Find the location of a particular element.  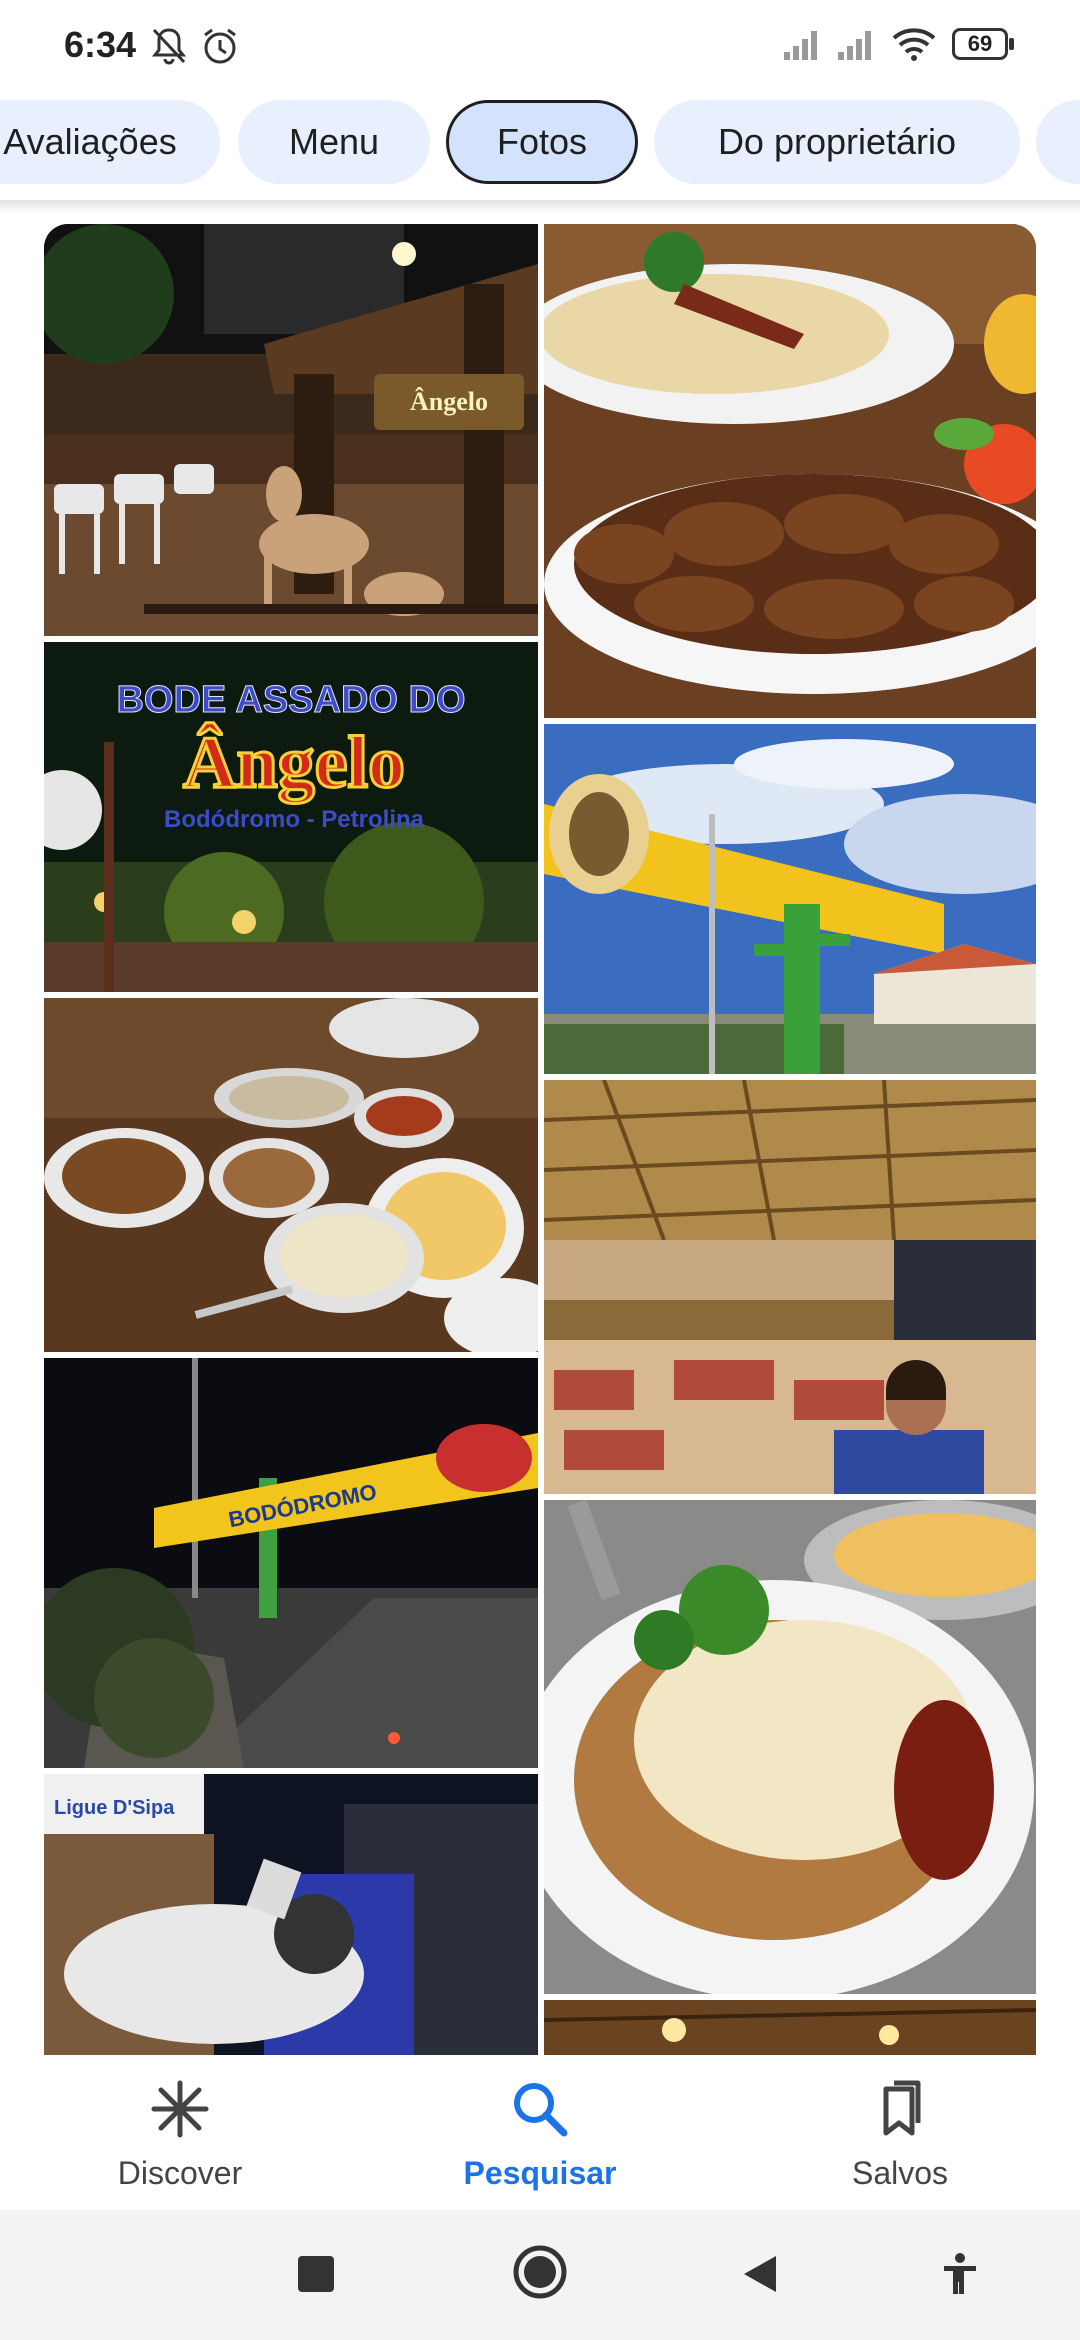

photo-parmigiana-plate is located at coordinates (790, 1747).